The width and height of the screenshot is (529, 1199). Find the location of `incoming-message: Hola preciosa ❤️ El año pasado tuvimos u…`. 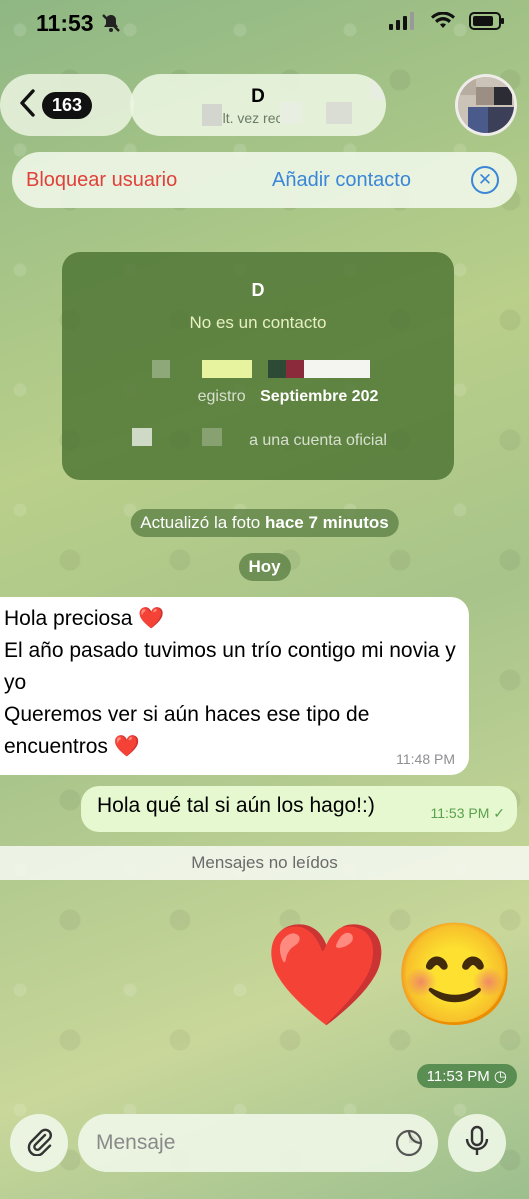

incoming-message: Hola preciosa ❤️ El año pasado tuvimos u… is located at coordinates (234, 686).